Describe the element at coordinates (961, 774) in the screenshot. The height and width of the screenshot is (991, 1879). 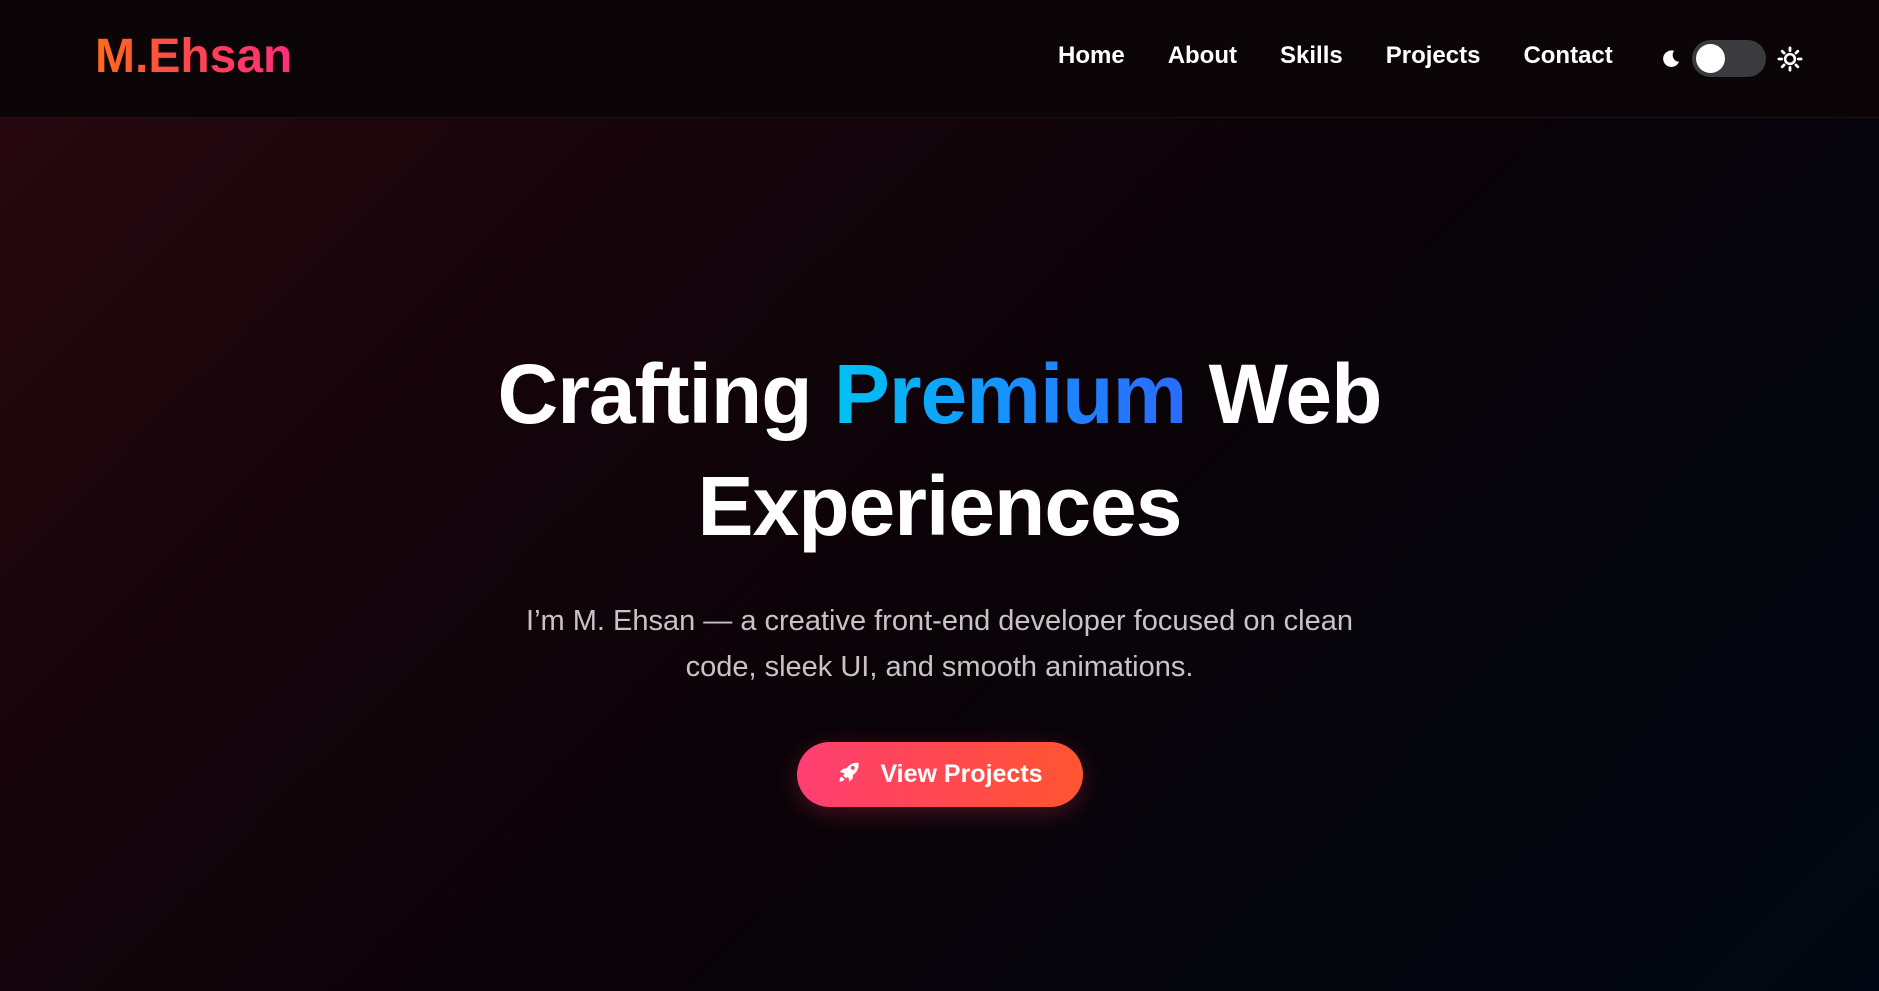
I see `view-projects-label: View Projects` at that location.